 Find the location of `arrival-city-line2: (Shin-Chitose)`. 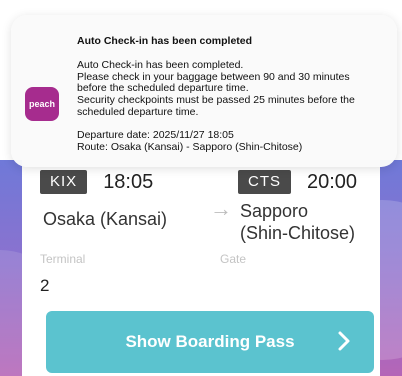

arrival-city-line2: (Shin-Chitose) is located at coordinates (298, 233).